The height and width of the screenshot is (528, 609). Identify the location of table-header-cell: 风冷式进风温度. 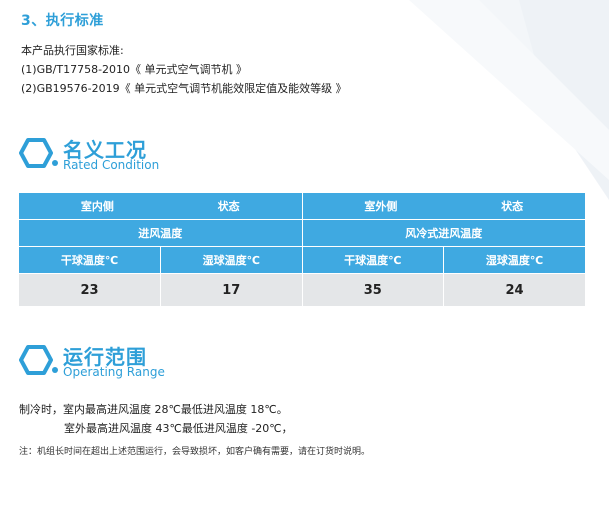
(443, 233).